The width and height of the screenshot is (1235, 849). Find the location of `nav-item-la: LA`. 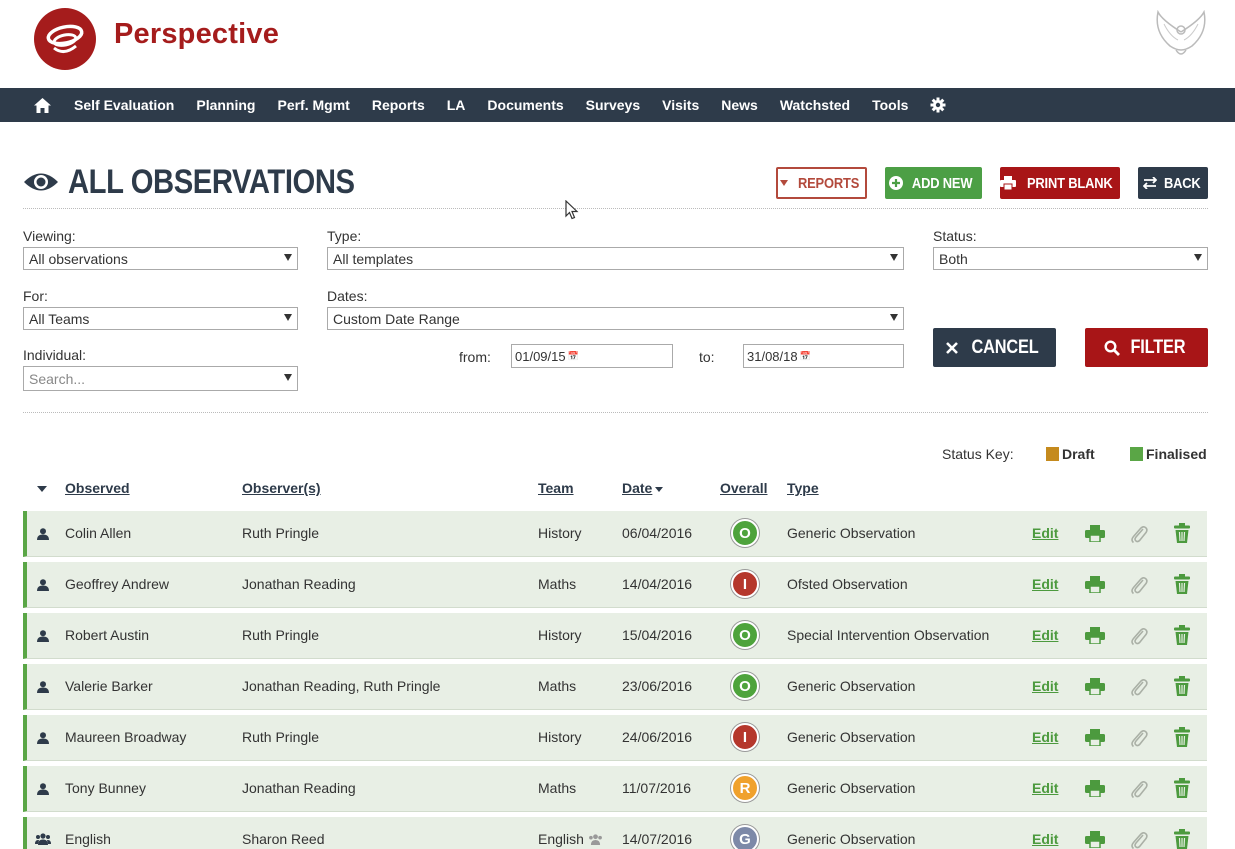

nav-item-la: LA is located at coordinates (456, 105).